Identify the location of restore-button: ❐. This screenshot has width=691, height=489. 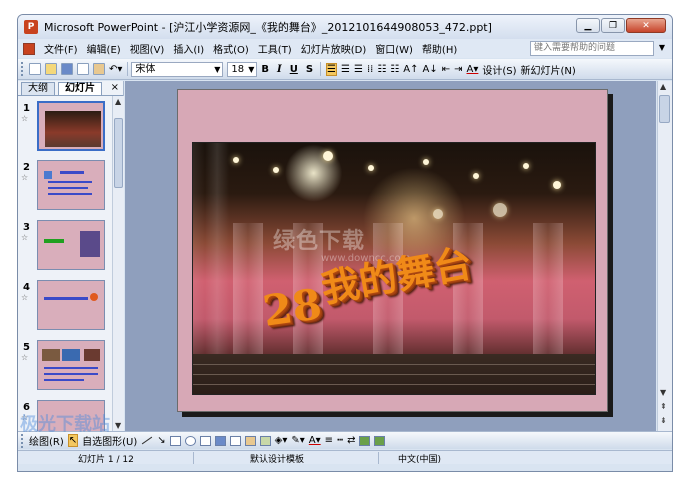
(613, 25).